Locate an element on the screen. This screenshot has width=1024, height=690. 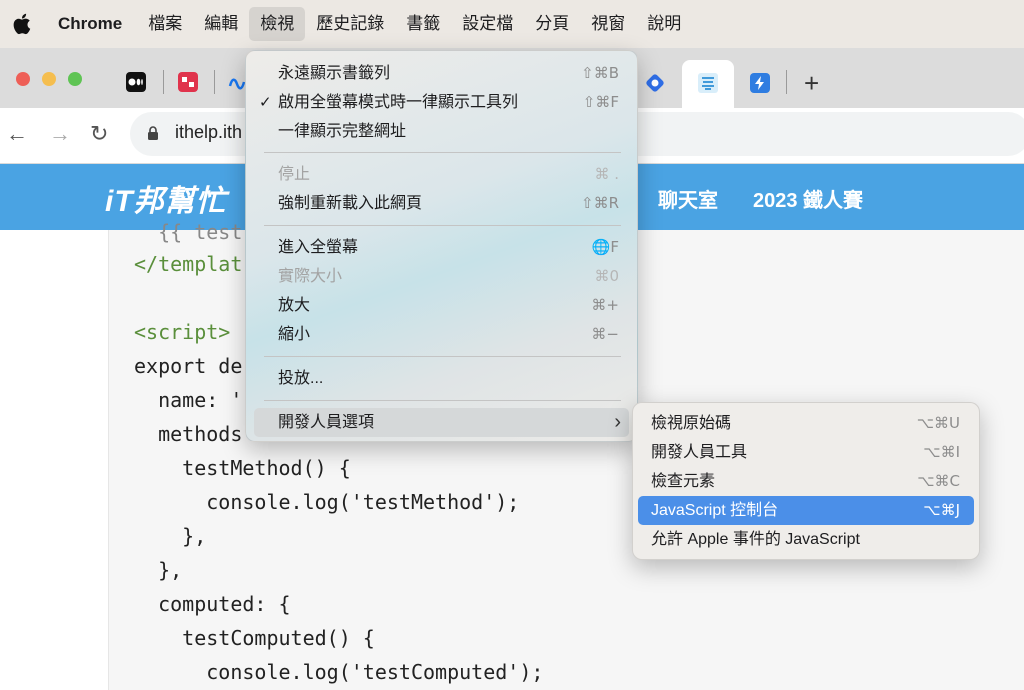
menu-history: 歷史記錄 is located at coordinates (350, 24).